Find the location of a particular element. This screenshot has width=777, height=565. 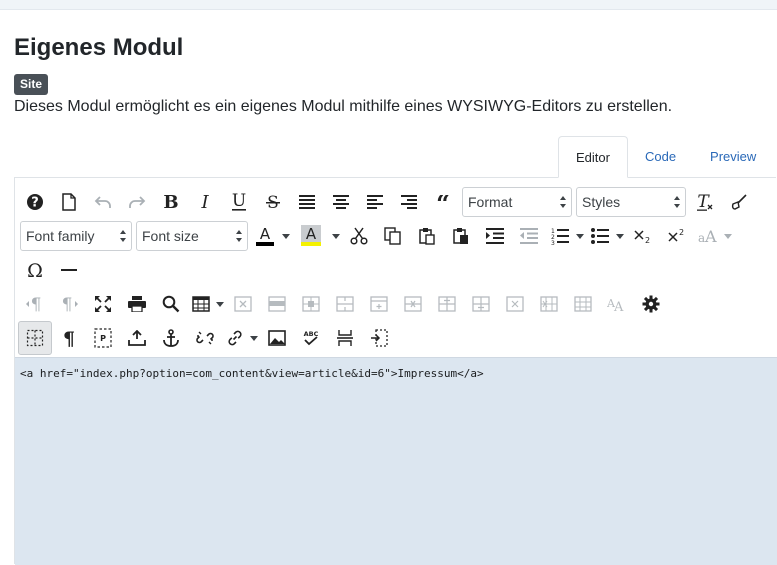

settings-icon is located at coordinates (651, 304).